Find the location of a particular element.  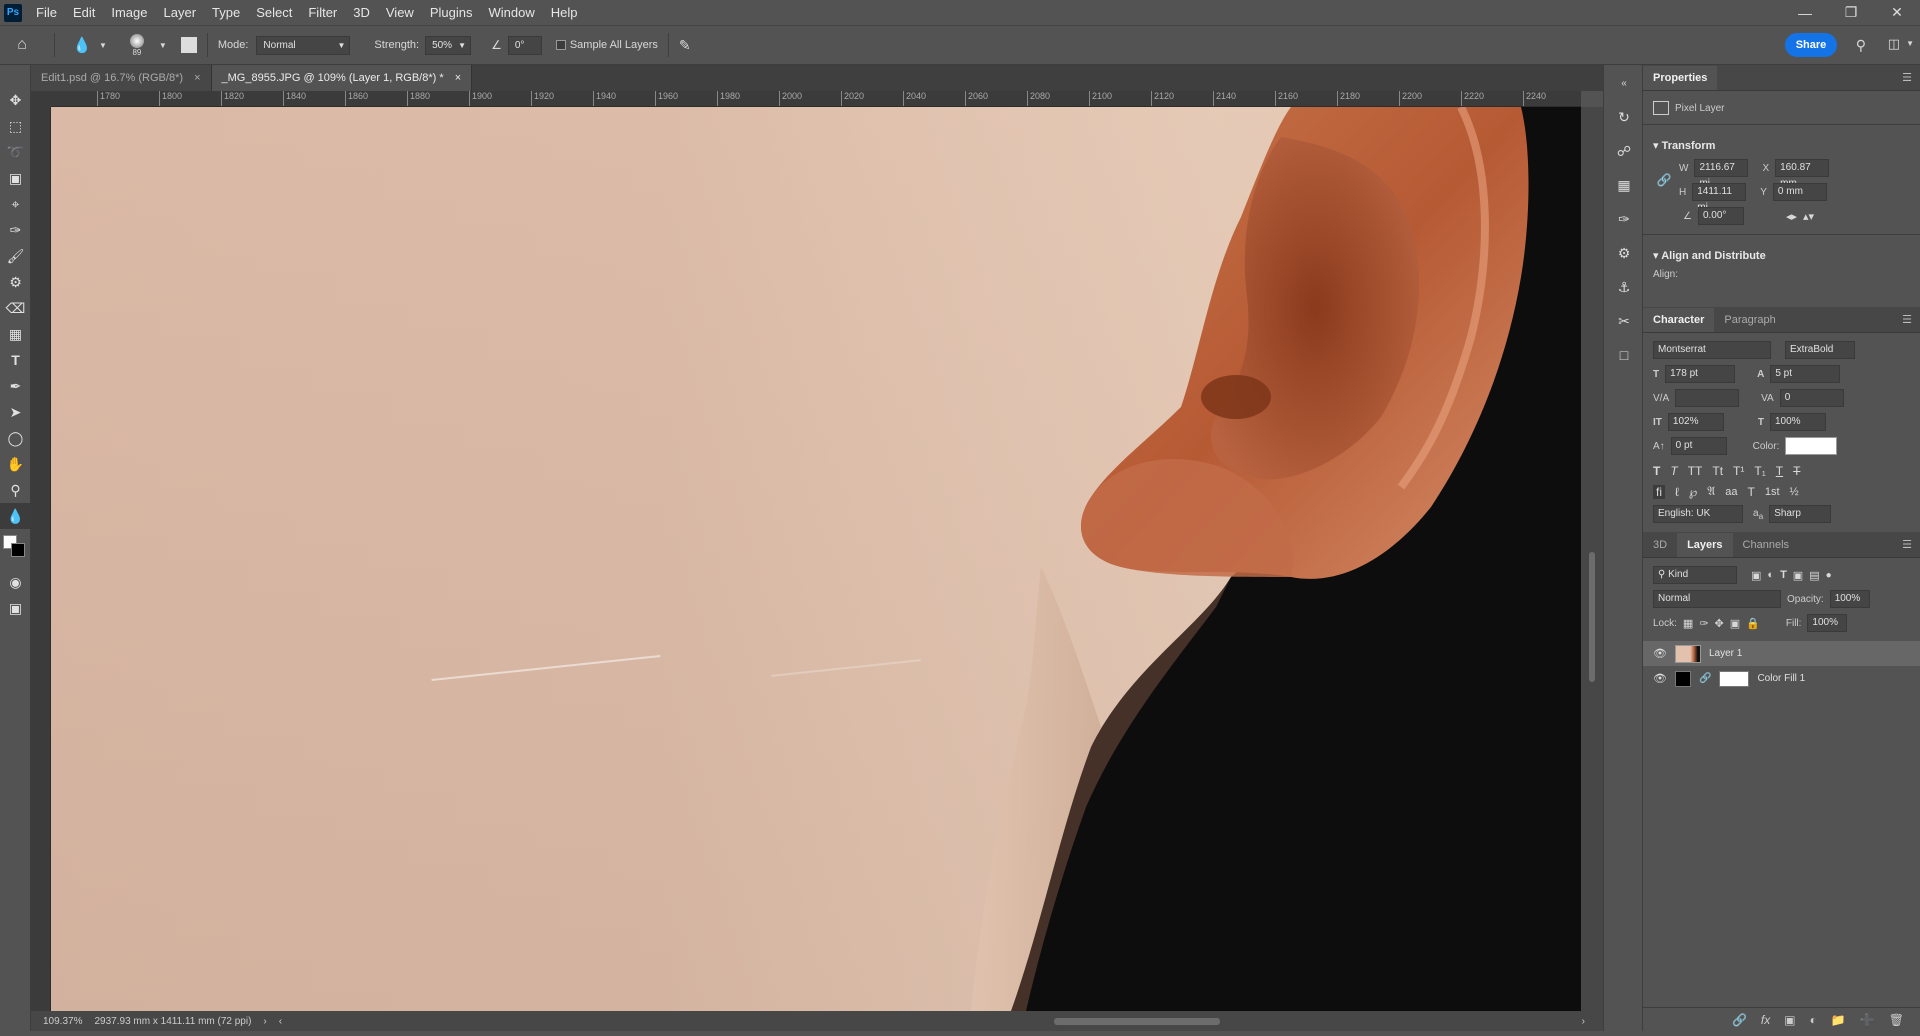

tab-channels: Channels is located at coordinates (1766, 545).